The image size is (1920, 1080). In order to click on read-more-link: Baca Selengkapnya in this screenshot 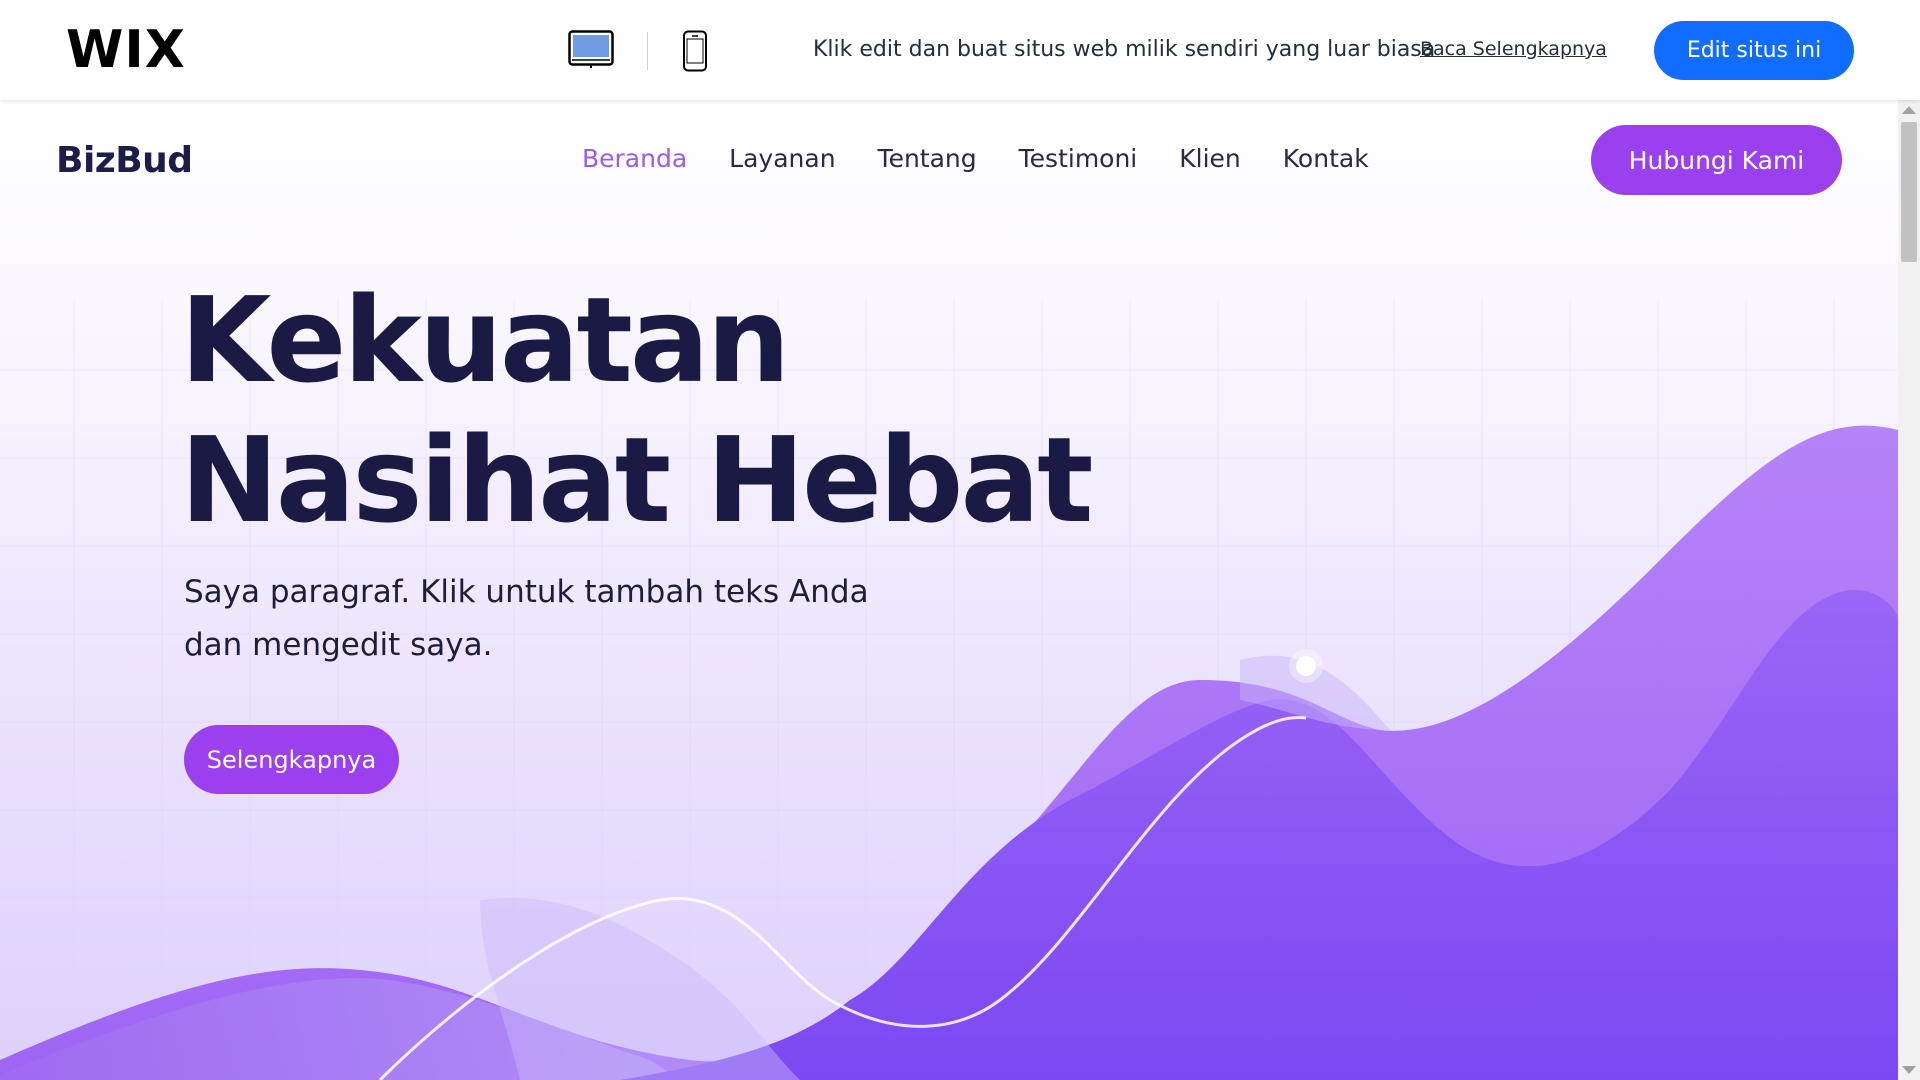, I will do `click(1513, 49)`.